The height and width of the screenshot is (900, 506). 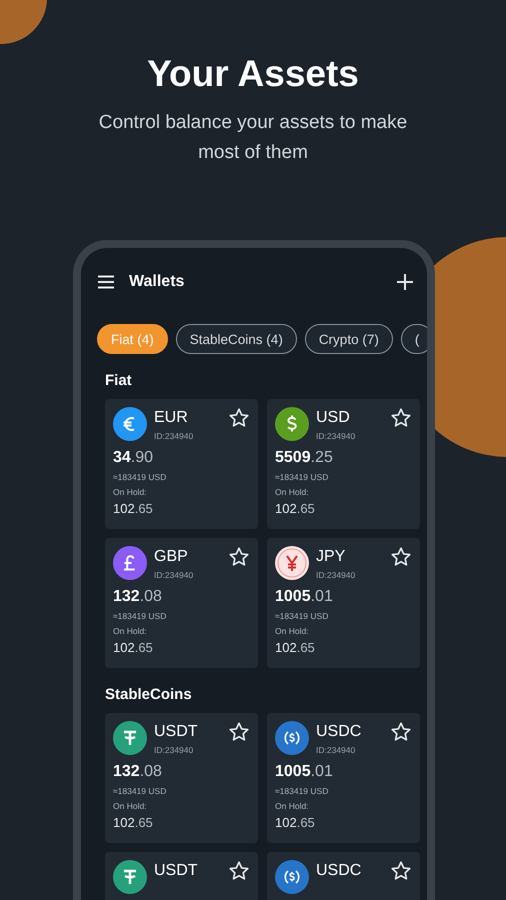 I want to click on filter-tab: StableCoins (4), so click(x=236, y=339).